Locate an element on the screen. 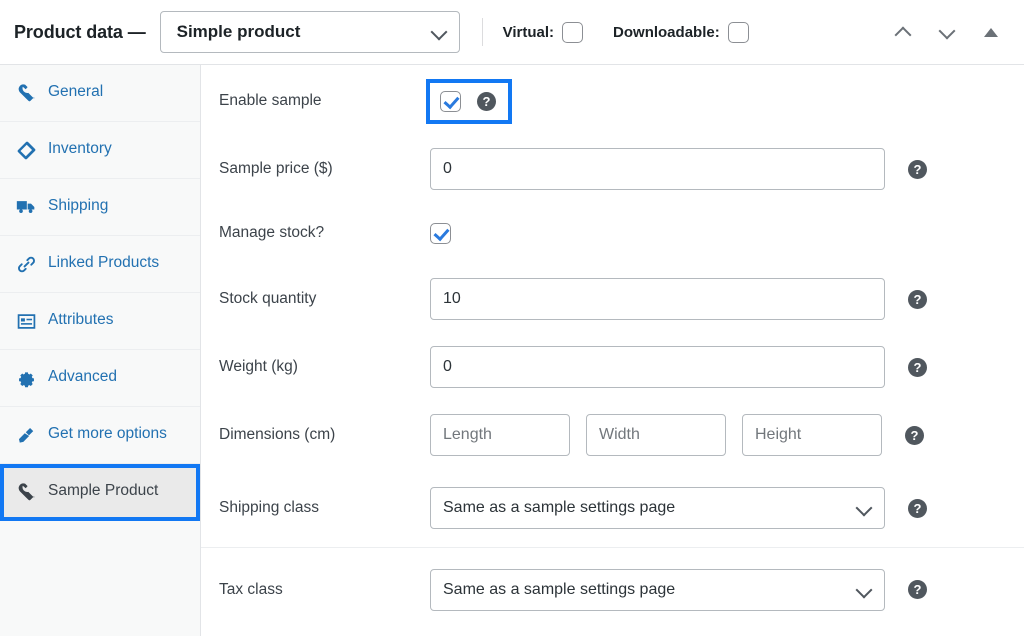 This screenshot has width=1024, height=636. field-manage-stock: Manage stock? is located at coordinates (612, 233).